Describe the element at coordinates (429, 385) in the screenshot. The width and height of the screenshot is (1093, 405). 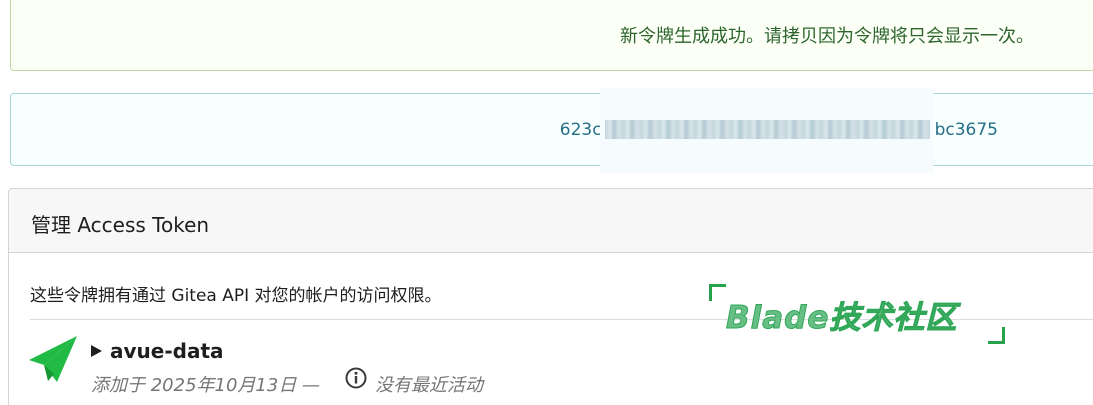
I see `token-activity-status: 没有最近活动` at that location.